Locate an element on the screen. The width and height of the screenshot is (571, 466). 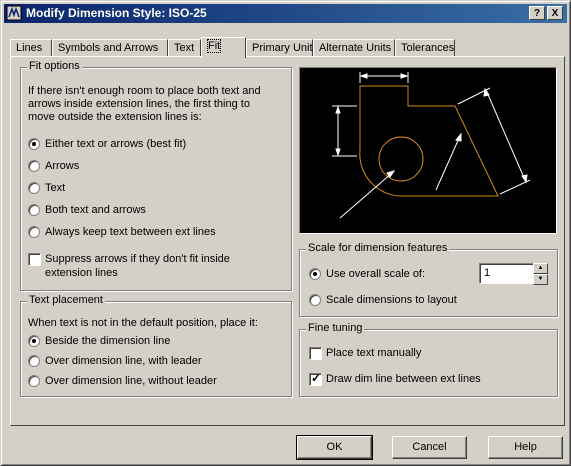
tab-lines: Lines is located at coordinates (31, 48).